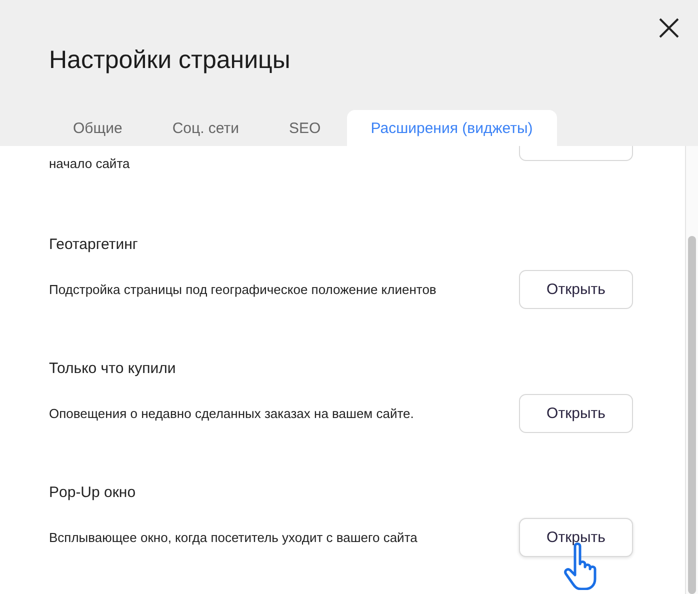 This screenshot has height=594, width=698. What do you see at coordinates (576, 153) in the screenshot?
I see `open-button` at bounding box center [576, 153].